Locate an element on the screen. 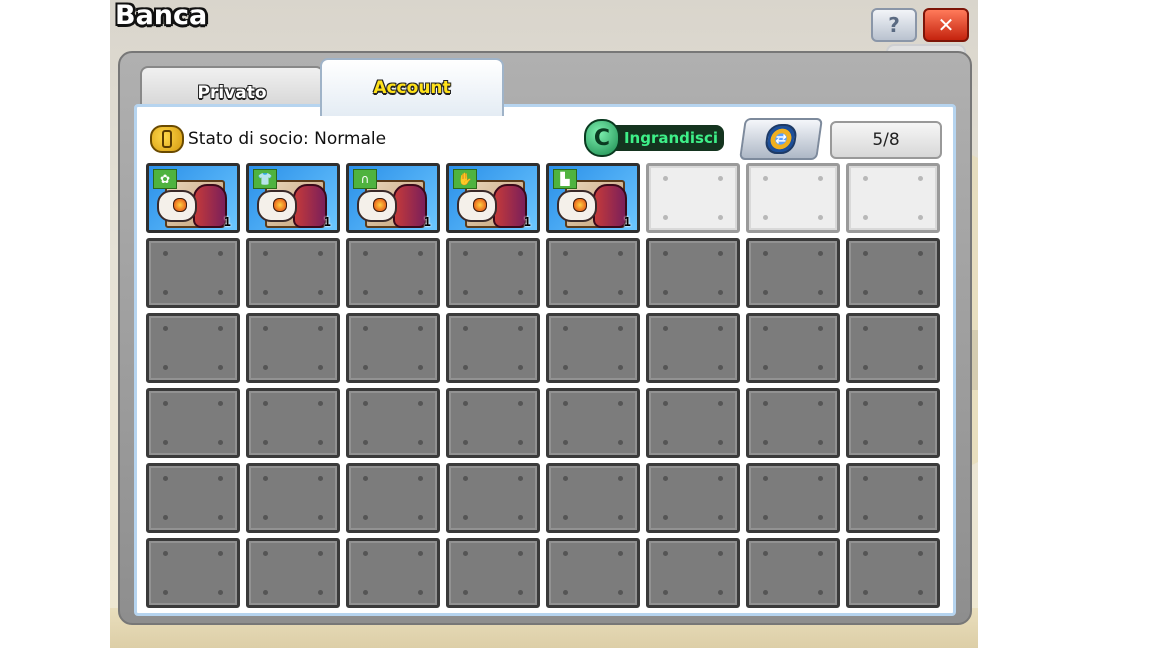  item-slot: ∩ 1 is located at coordinates (393, 198).